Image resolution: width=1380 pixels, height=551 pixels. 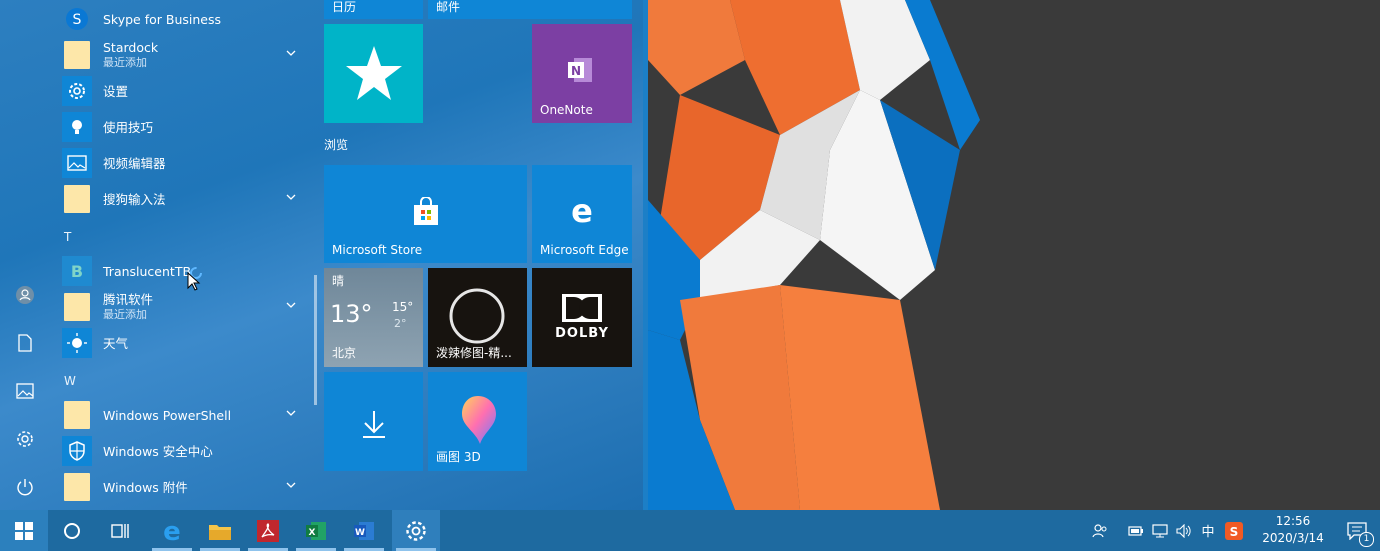 I want to click on photos-icon, so click(x=77, y=163).